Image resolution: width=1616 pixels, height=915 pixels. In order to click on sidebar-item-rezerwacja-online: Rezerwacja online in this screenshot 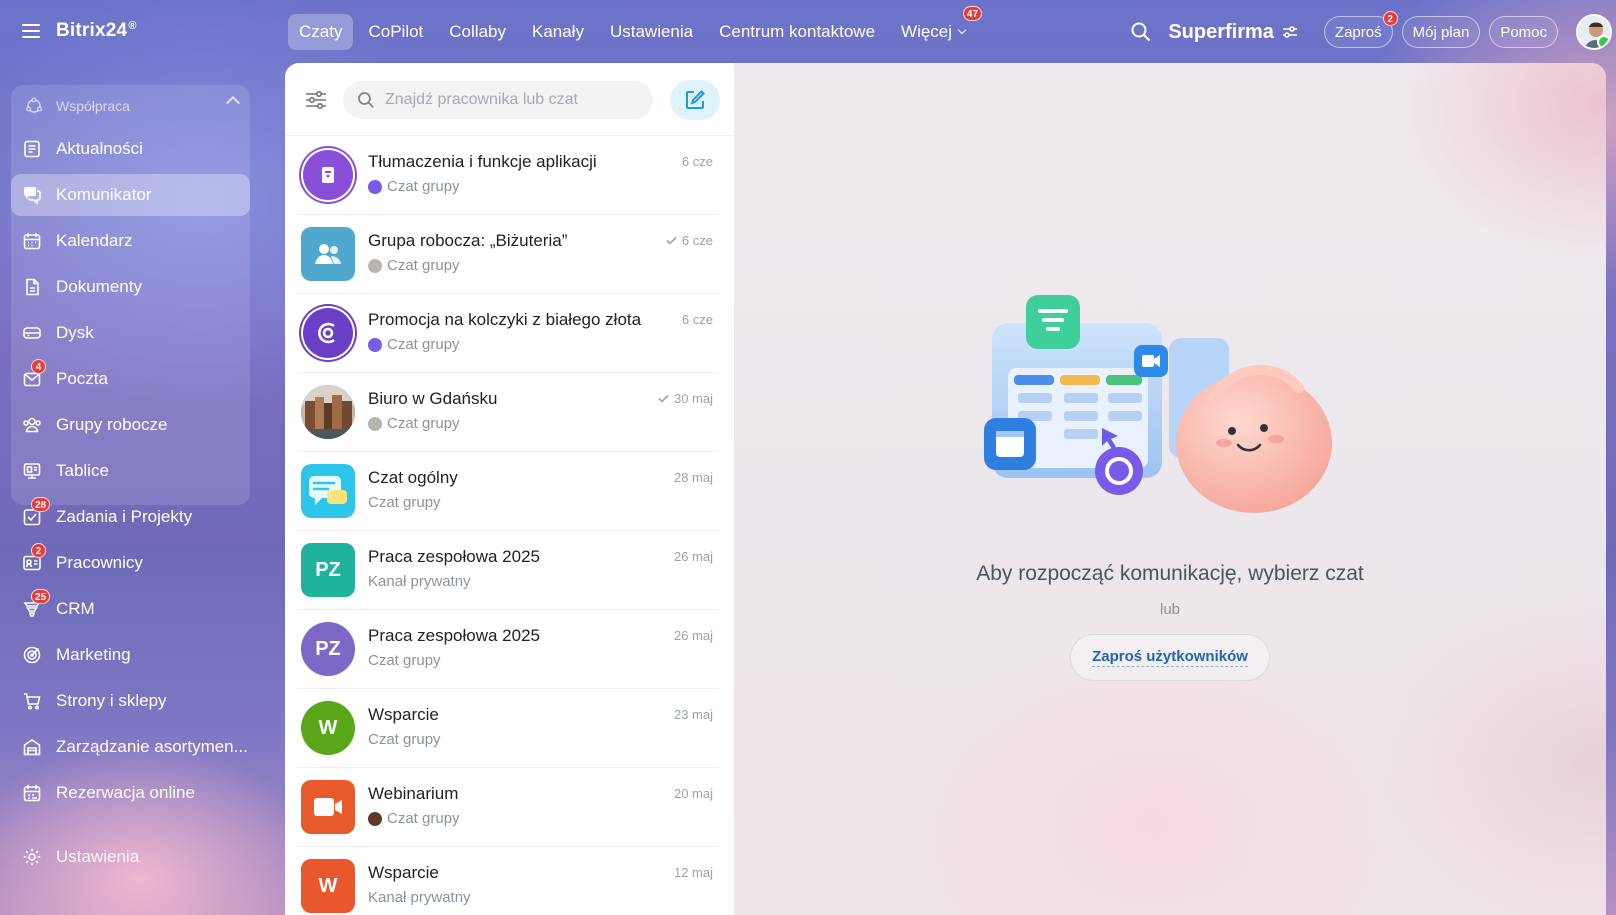, I will do `click(130, 793)`.